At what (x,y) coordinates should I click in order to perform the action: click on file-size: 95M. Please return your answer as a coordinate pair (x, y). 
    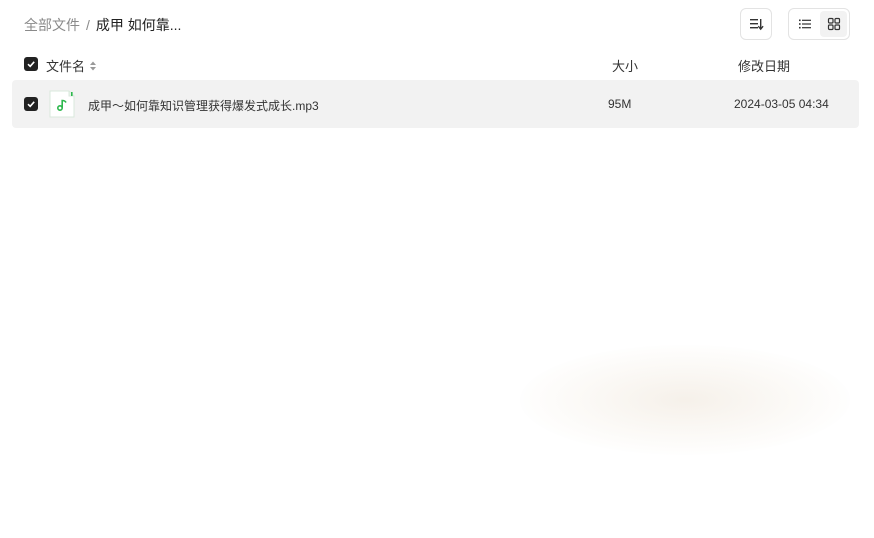
    Looking at the image, I should click on (620, 104).